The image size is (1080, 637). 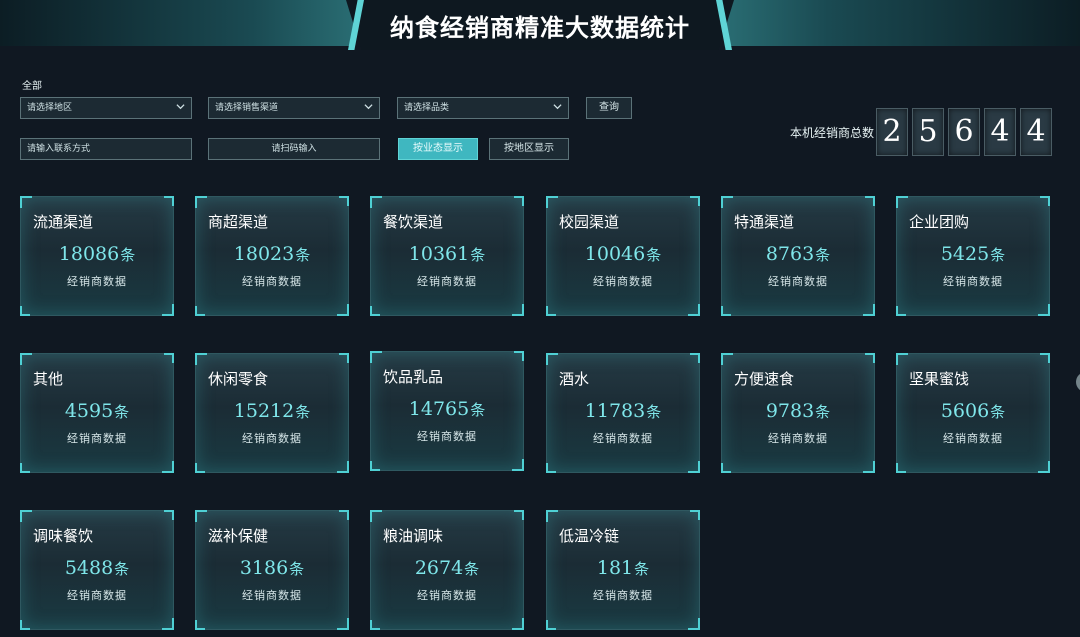 I want to click on total-digit: 2, so click(x=892, y=132).